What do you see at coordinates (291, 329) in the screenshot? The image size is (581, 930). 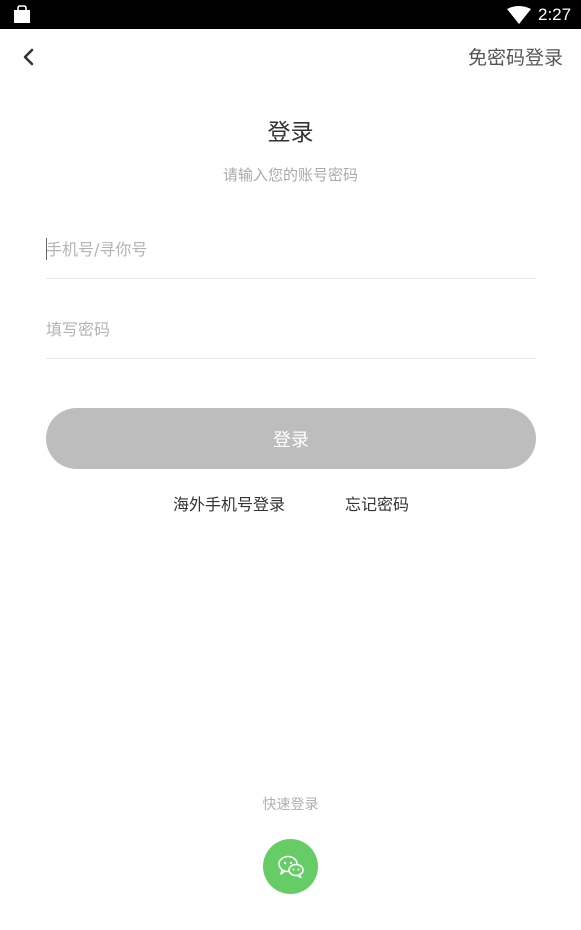 I see `password-input` at bounding box center [291, 329].